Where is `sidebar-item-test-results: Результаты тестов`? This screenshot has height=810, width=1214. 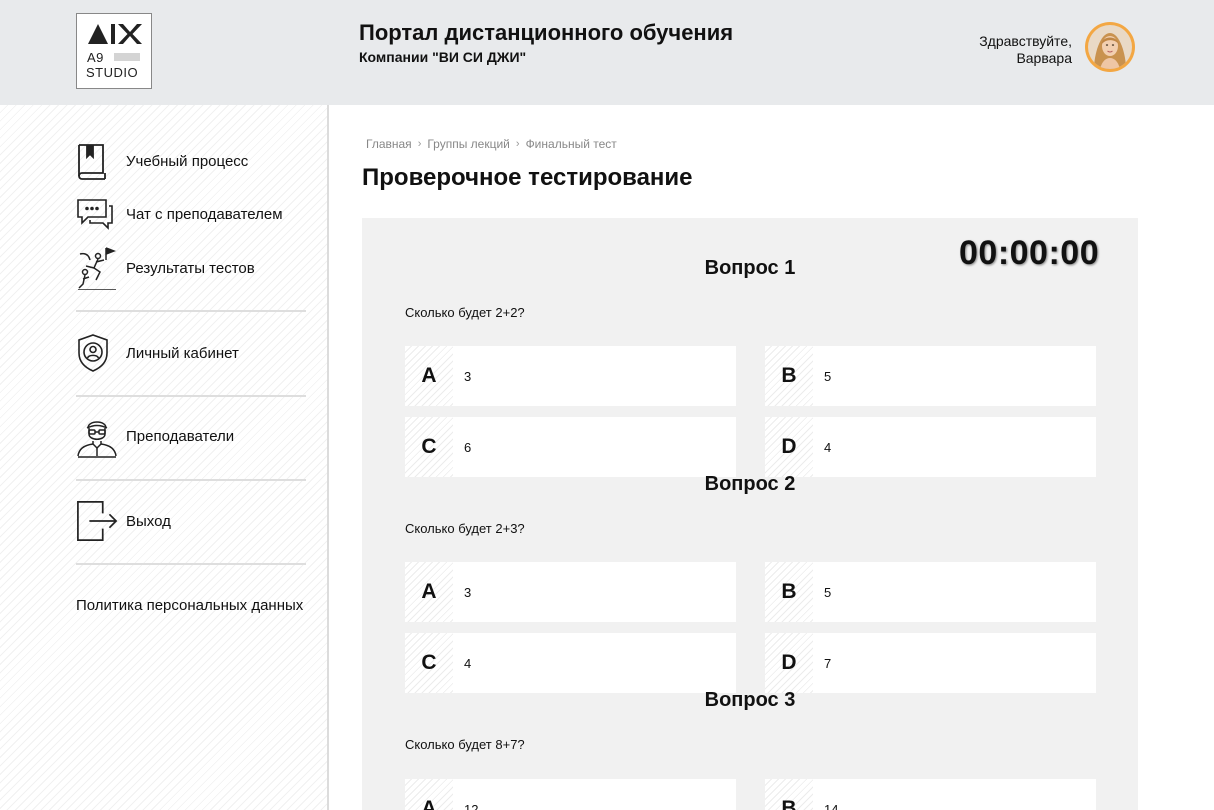 sidebar-item-test-results: Результаты тестов is located at coordinates (165, 268).